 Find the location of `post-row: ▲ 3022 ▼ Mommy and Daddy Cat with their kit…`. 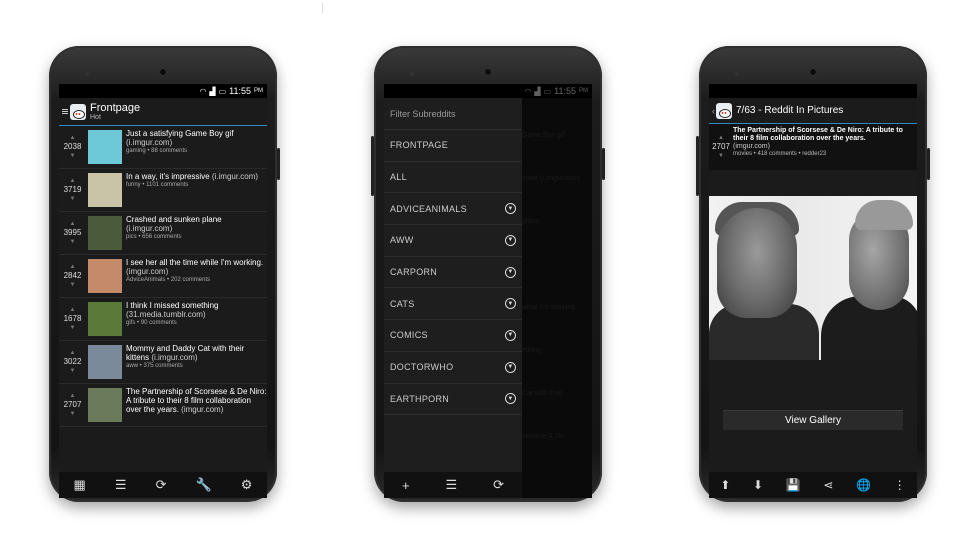

post-row: ▲ 3022 ▼ Mommy and Daddy Cat with their kit… is located at coordinates (163, 362).